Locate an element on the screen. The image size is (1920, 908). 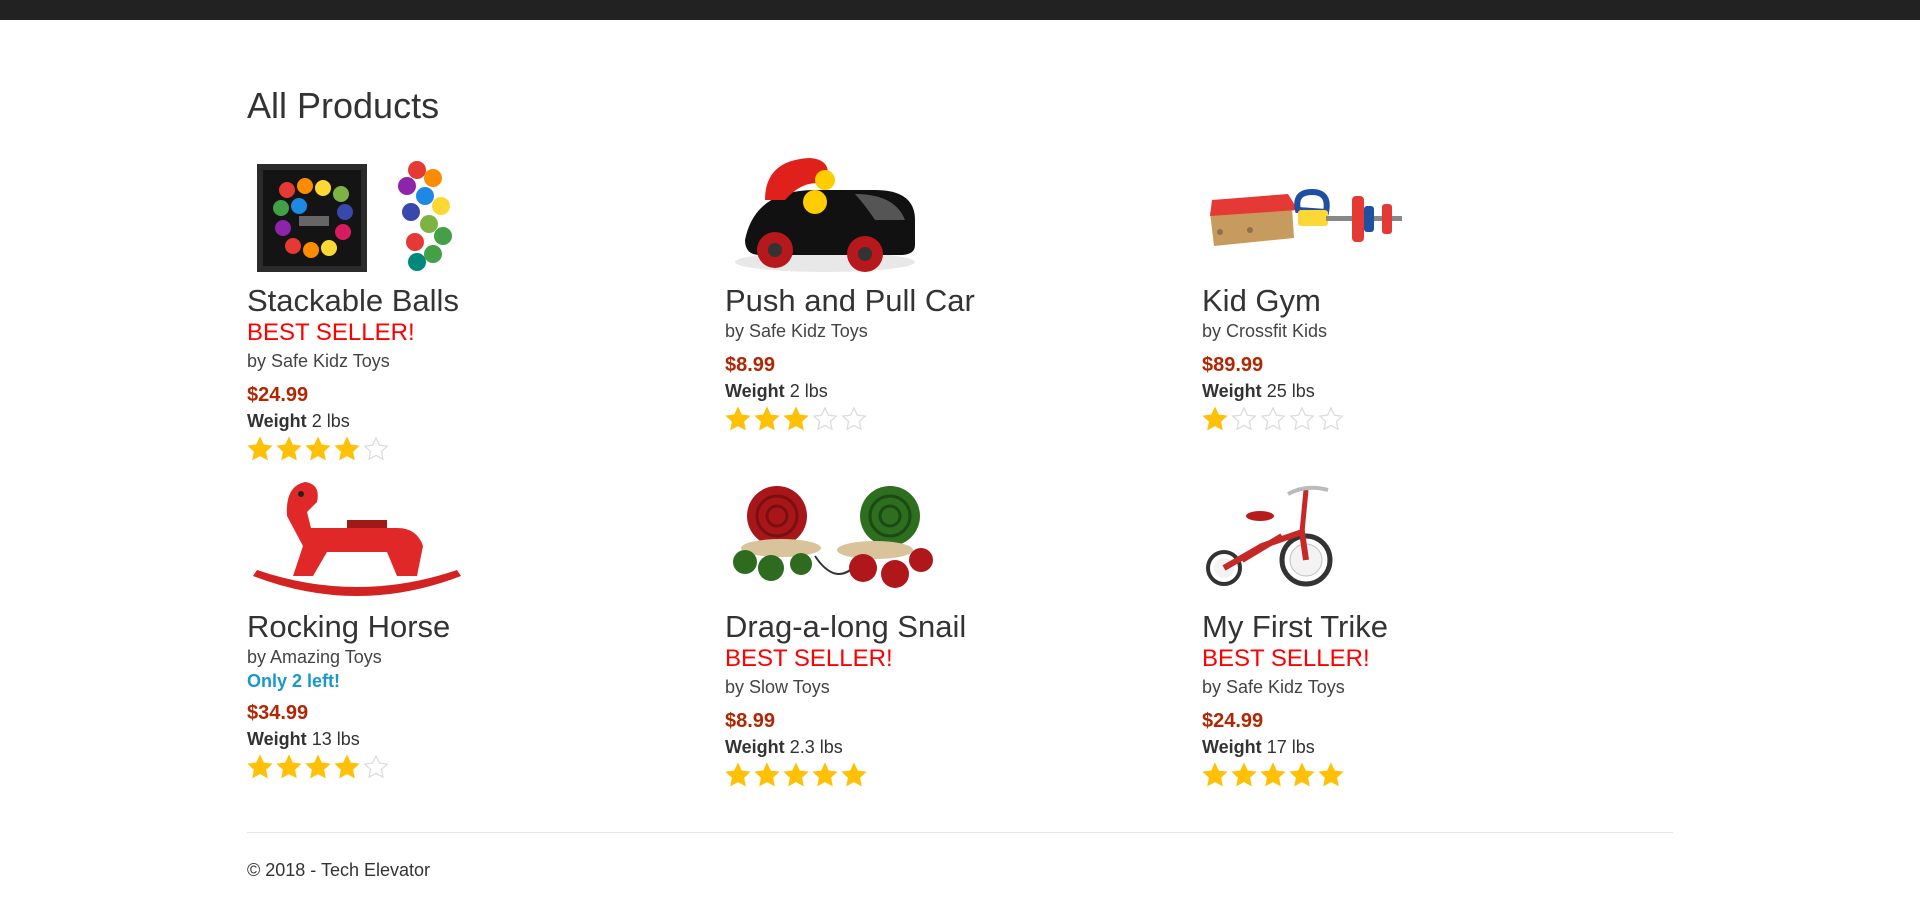
footer-divider is located at coordinates (960, 832).